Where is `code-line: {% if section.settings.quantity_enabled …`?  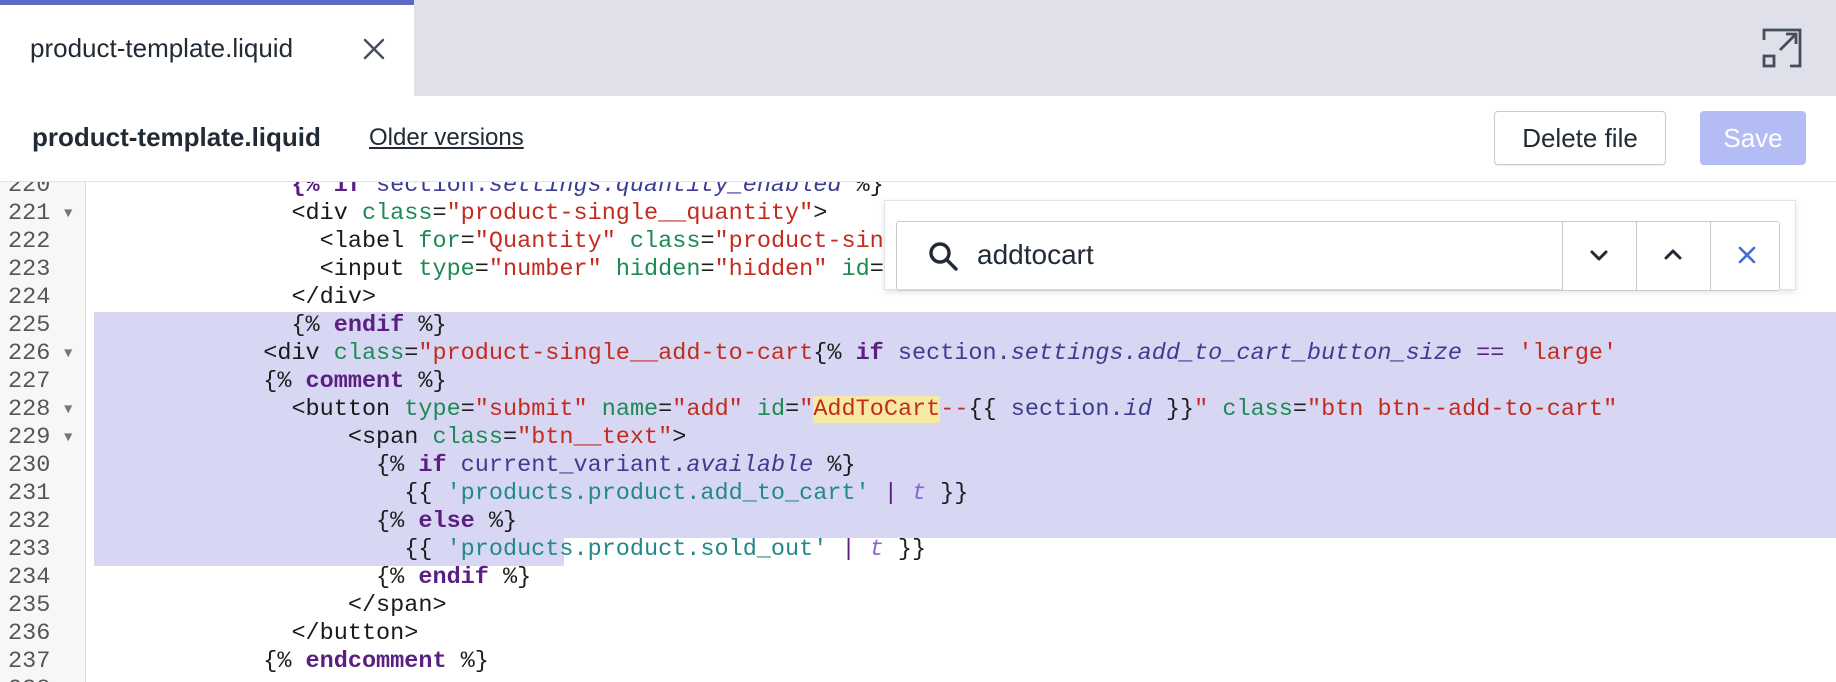 code-line: {% if section.settings.quantity_enabled … is located at coordinates (488, 191).